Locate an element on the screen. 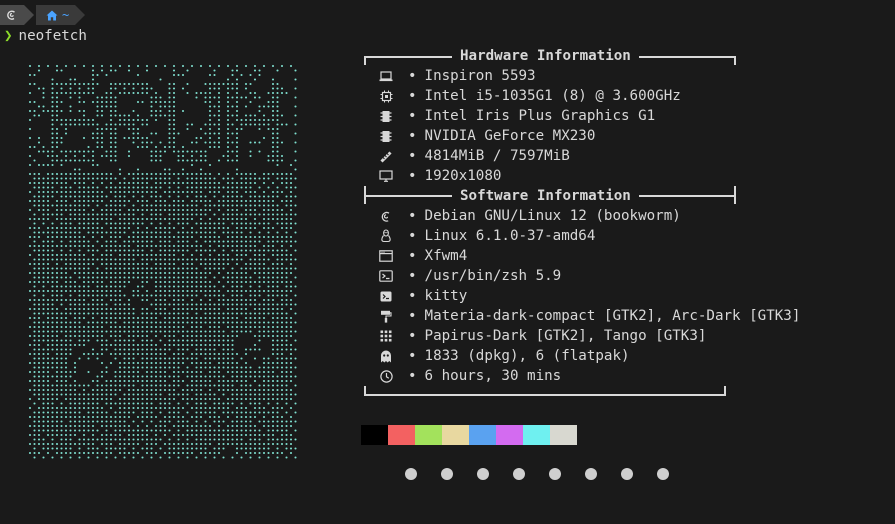 This screenshot has height=524, width=895. software-row: • 6 hours, 30 mins is located at coordinates (469, 376).